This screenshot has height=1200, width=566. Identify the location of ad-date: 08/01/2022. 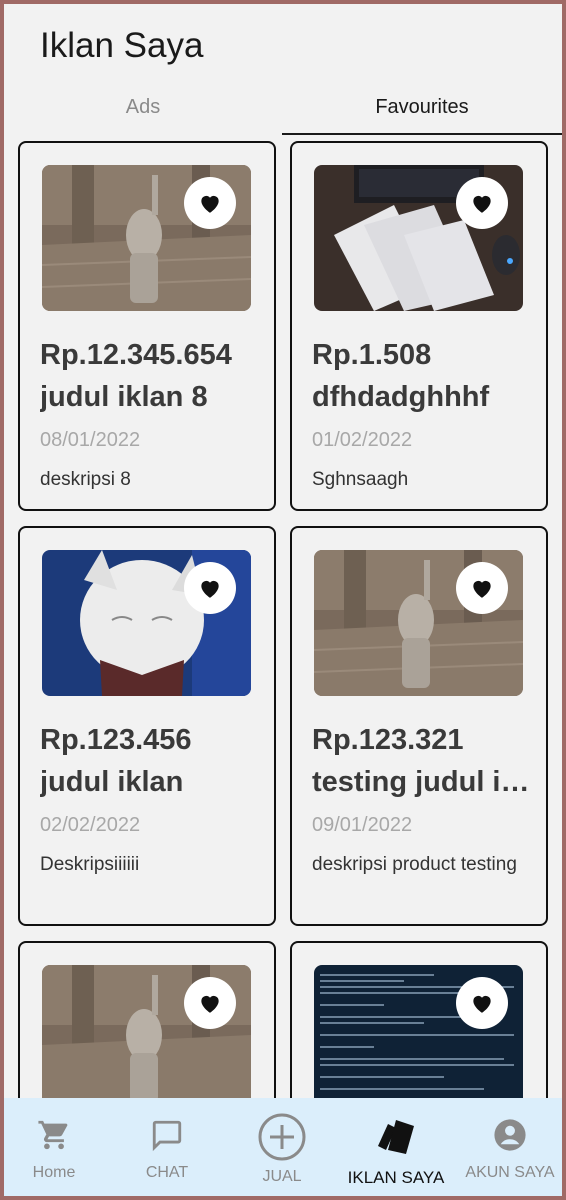
(90, 440).